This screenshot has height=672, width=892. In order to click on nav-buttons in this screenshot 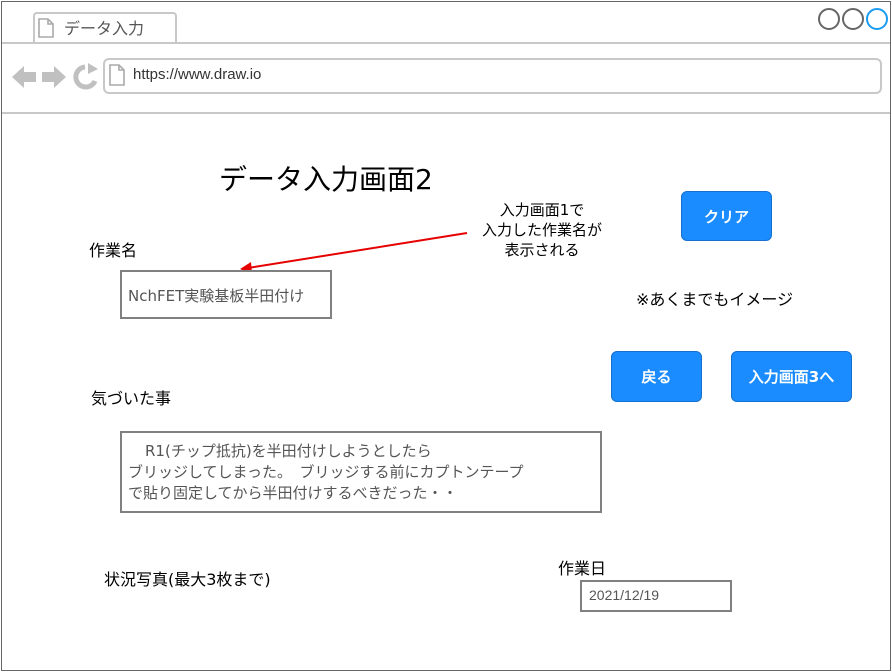, I will do `click(55, 76)`.